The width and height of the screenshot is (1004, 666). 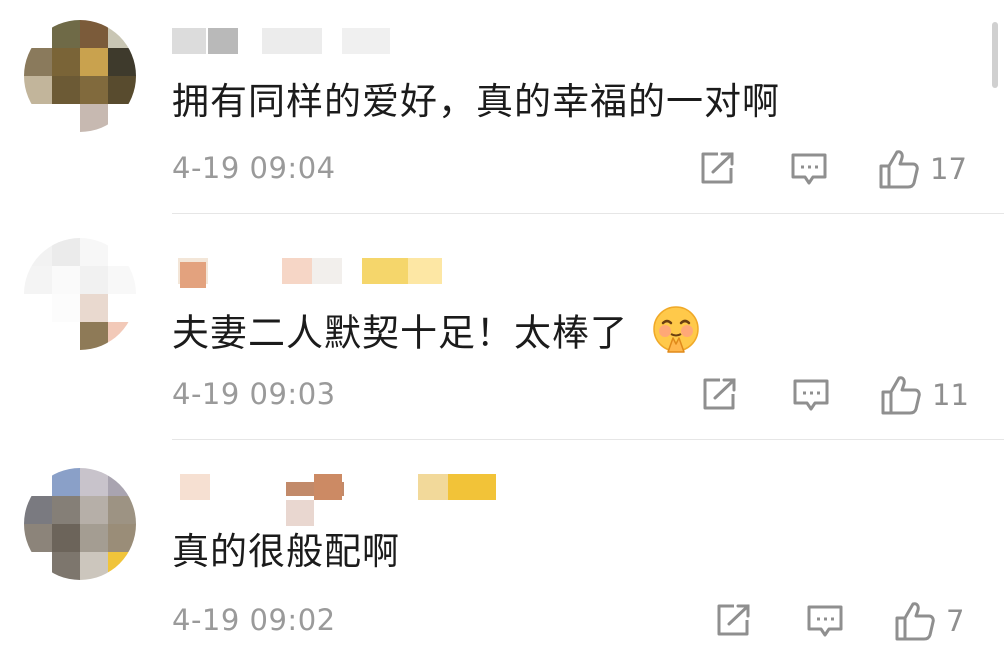 I want to click on comment-time: 4-19 09:02, so click(x=254, y=620).